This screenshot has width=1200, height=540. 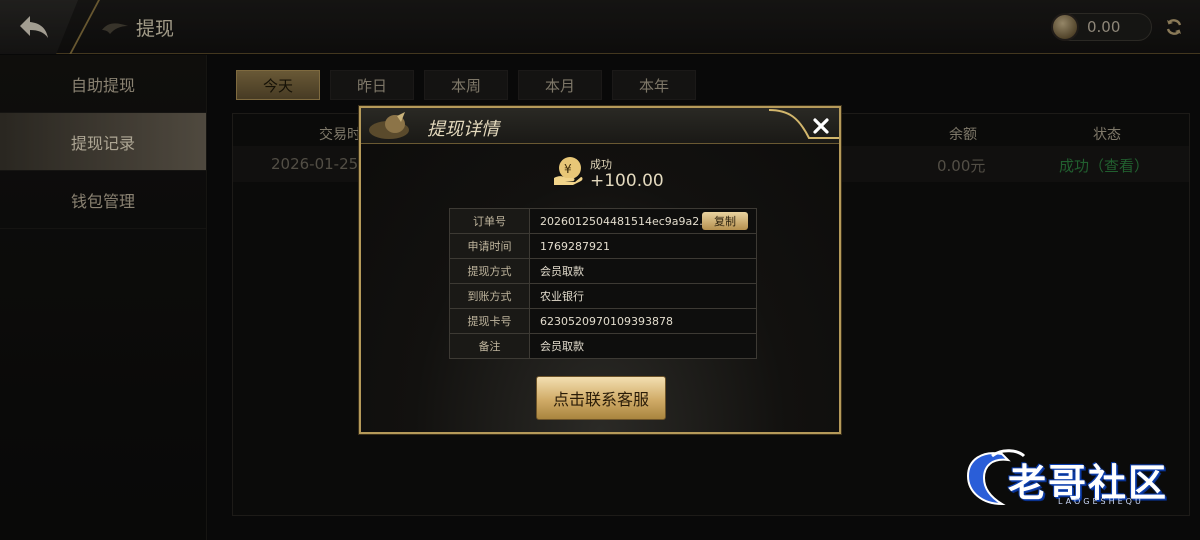 What do you see at coordinates (643, 246) in the screenshot?
I see `detail-value: 1769287921` at bounding box center [643, 246].